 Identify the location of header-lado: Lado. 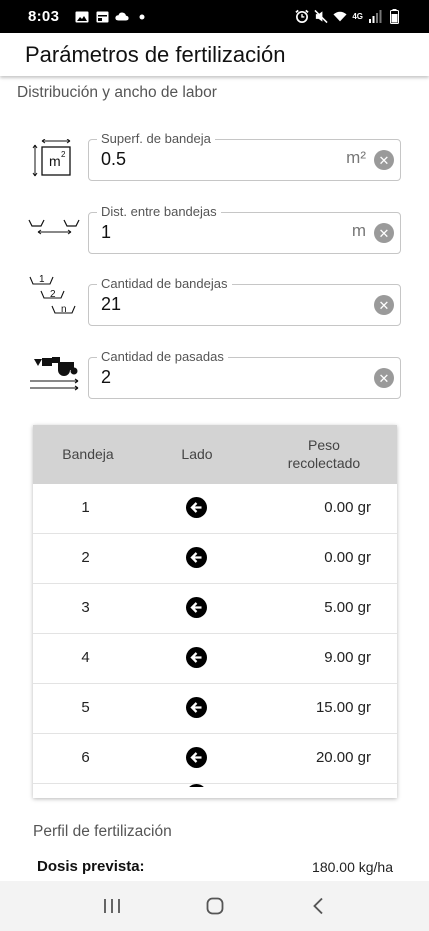
(197, 454).